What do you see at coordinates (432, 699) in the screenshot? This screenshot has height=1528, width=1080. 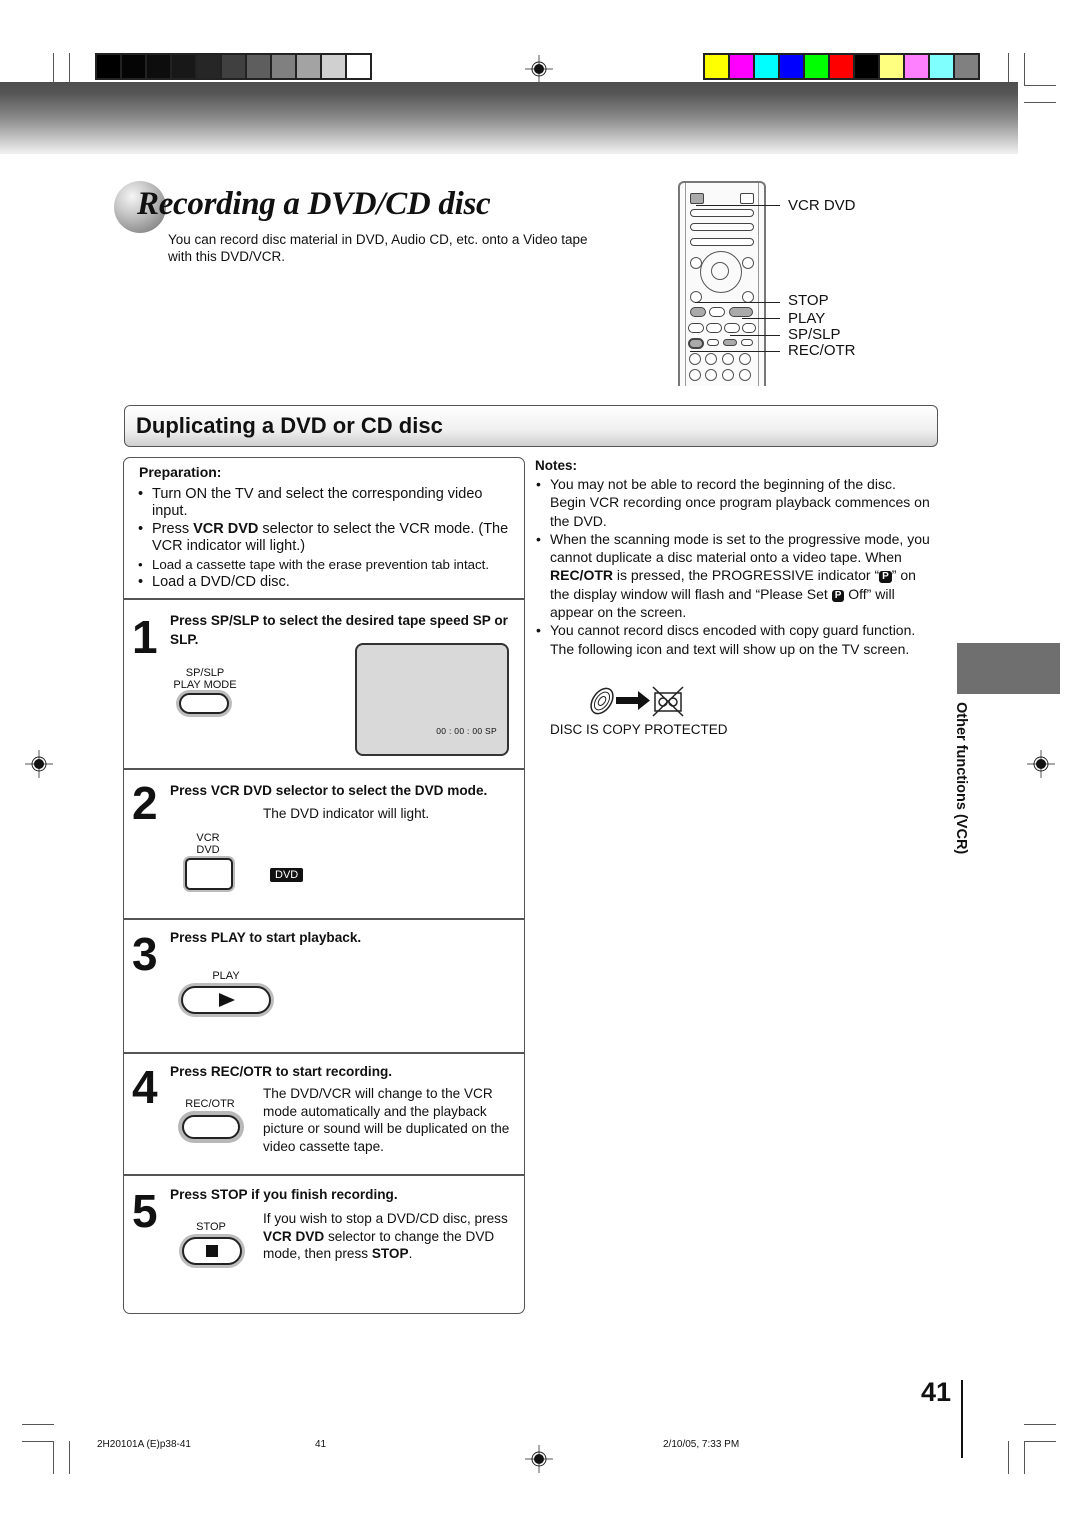 I see `tv-screen: 00 : 00 : 00 SP` at bounding box center [432, 699].